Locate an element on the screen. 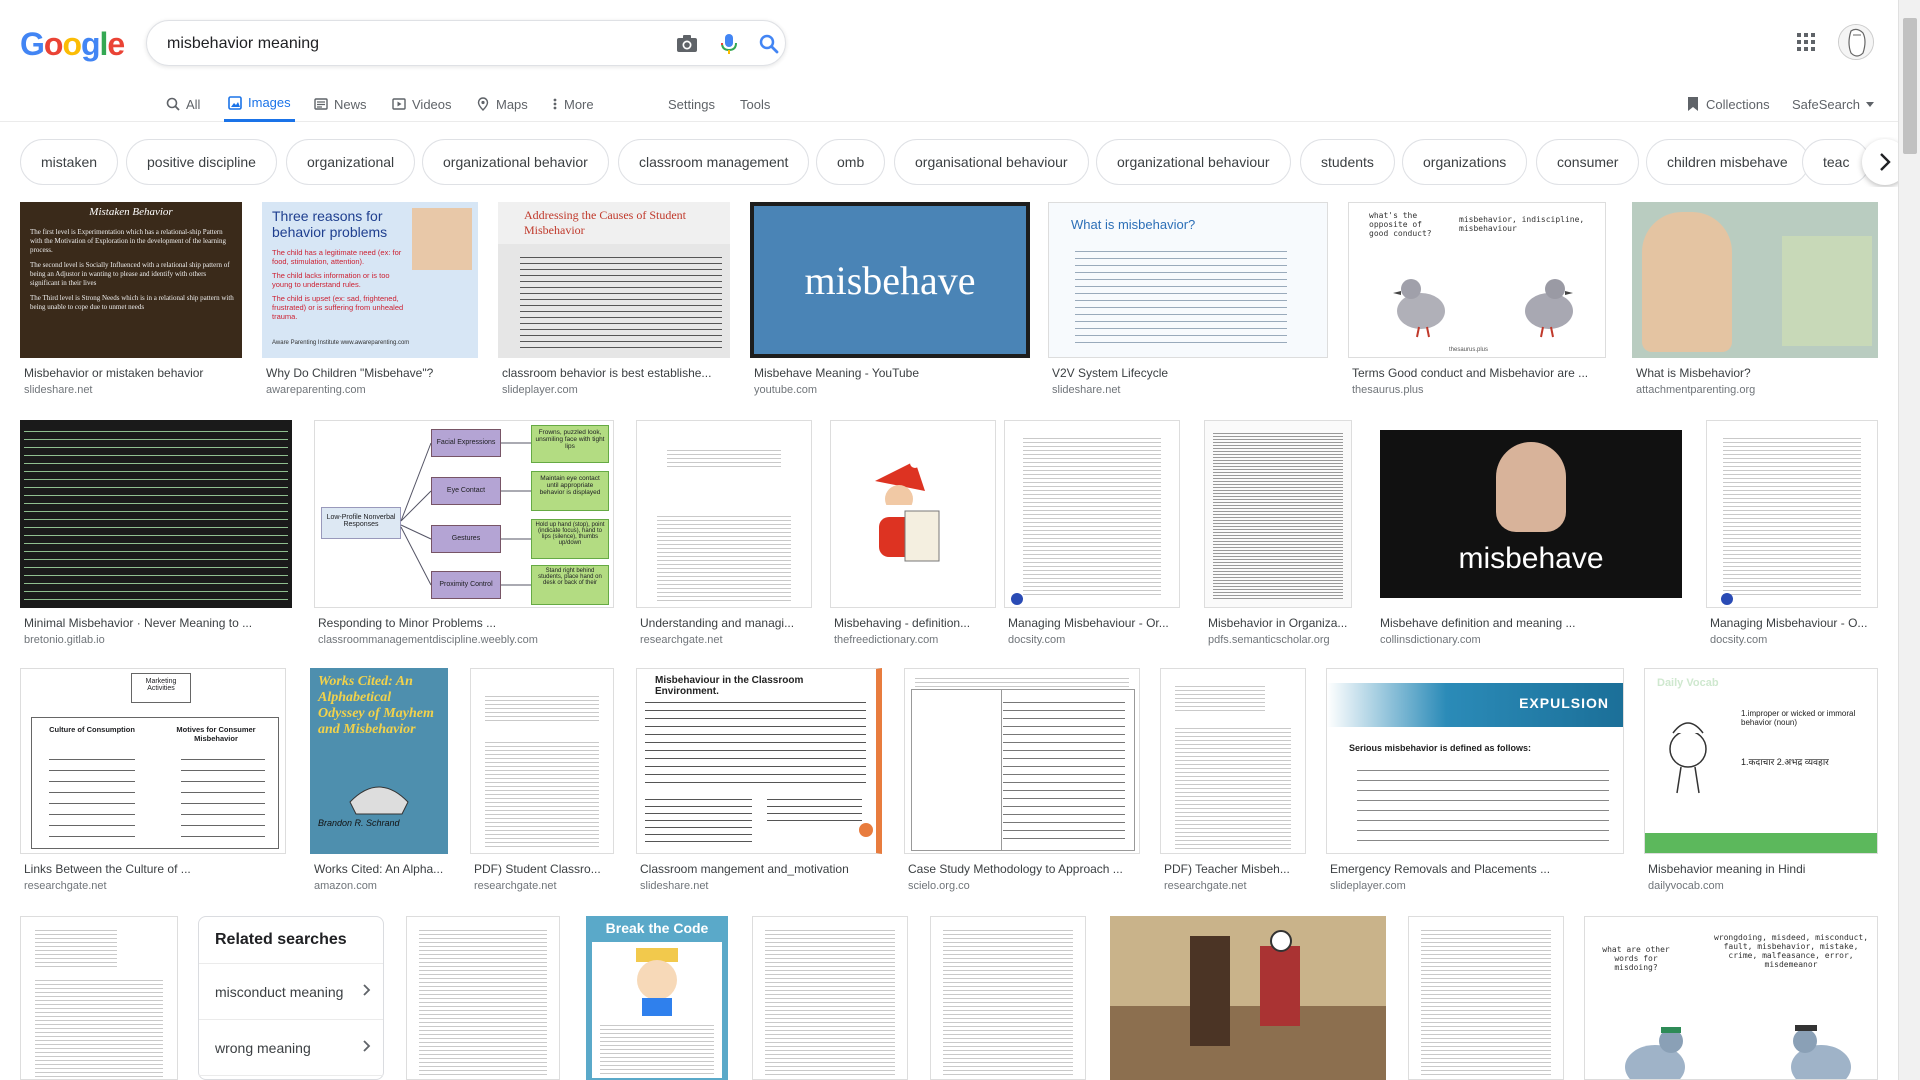 Image resolution: width=1920 pixels, height=1080 pixels. search-input is located at coordinates (407, 44).